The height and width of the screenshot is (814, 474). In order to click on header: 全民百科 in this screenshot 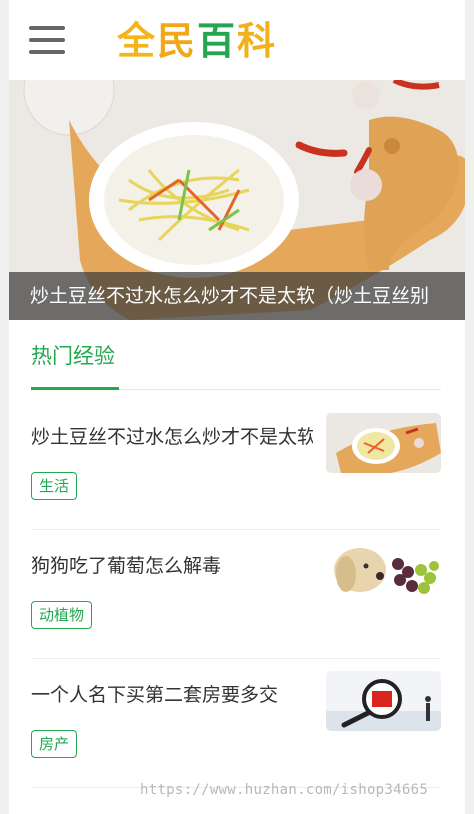, I will do `click(237, 40)`.